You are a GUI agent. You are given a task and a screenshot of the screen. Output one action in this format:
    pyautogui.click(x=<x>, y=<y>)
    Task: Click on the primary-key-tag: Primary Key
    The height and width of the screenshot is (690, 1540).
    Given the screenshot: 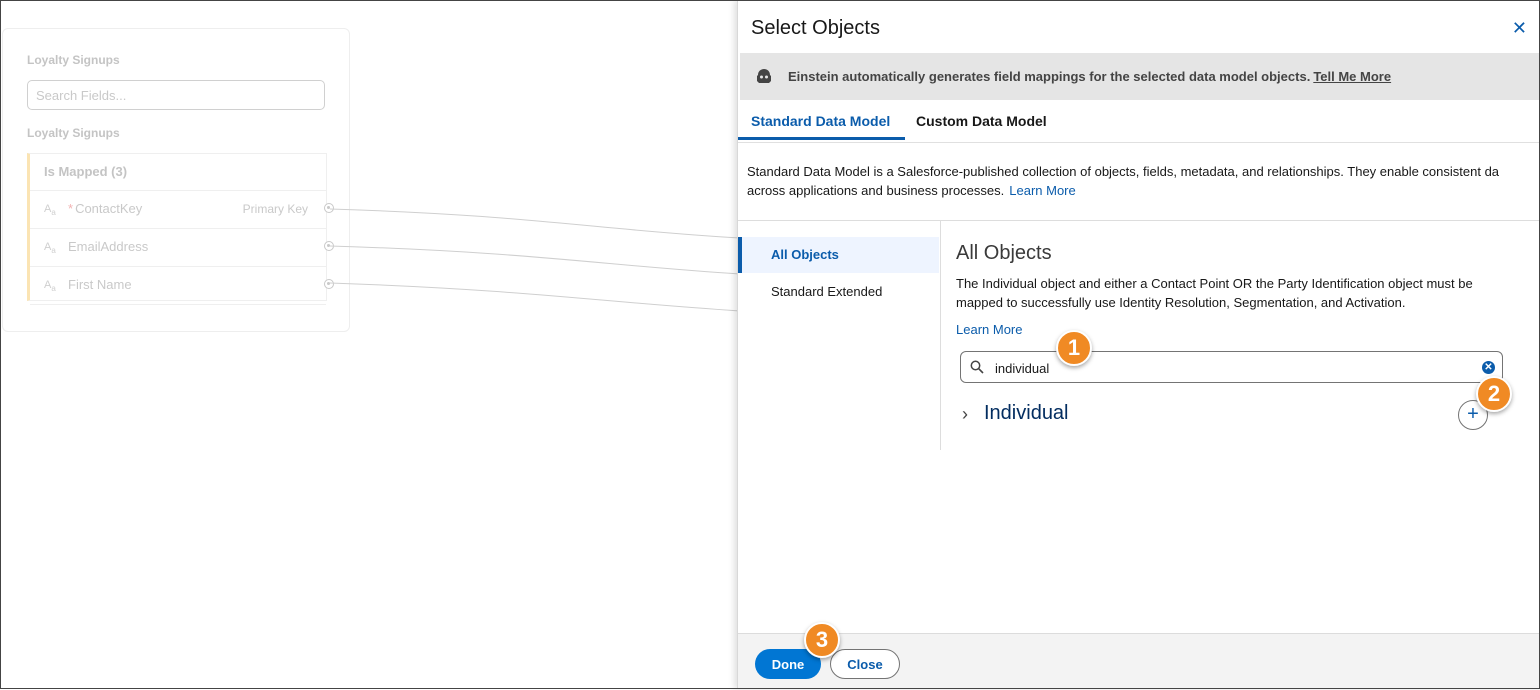 What is the action you would take?
    pyautogui.click(x=275, y=209)
    